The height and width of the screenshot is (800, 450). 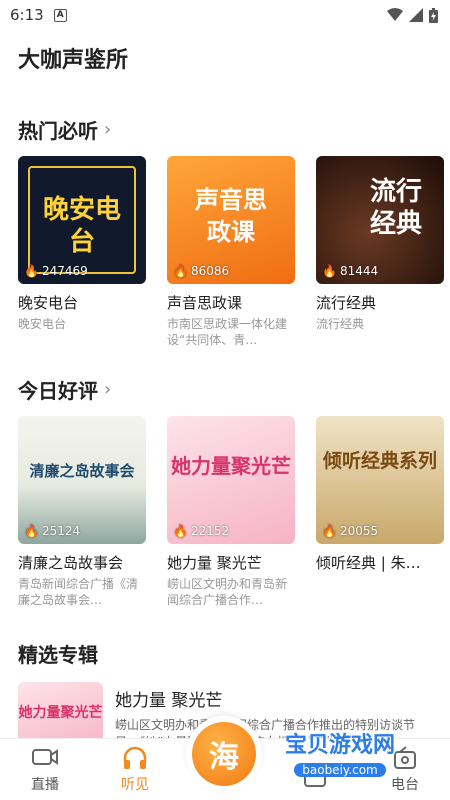 I want to click on card-subtitle: 流行经典, so click(x=340, y=324).